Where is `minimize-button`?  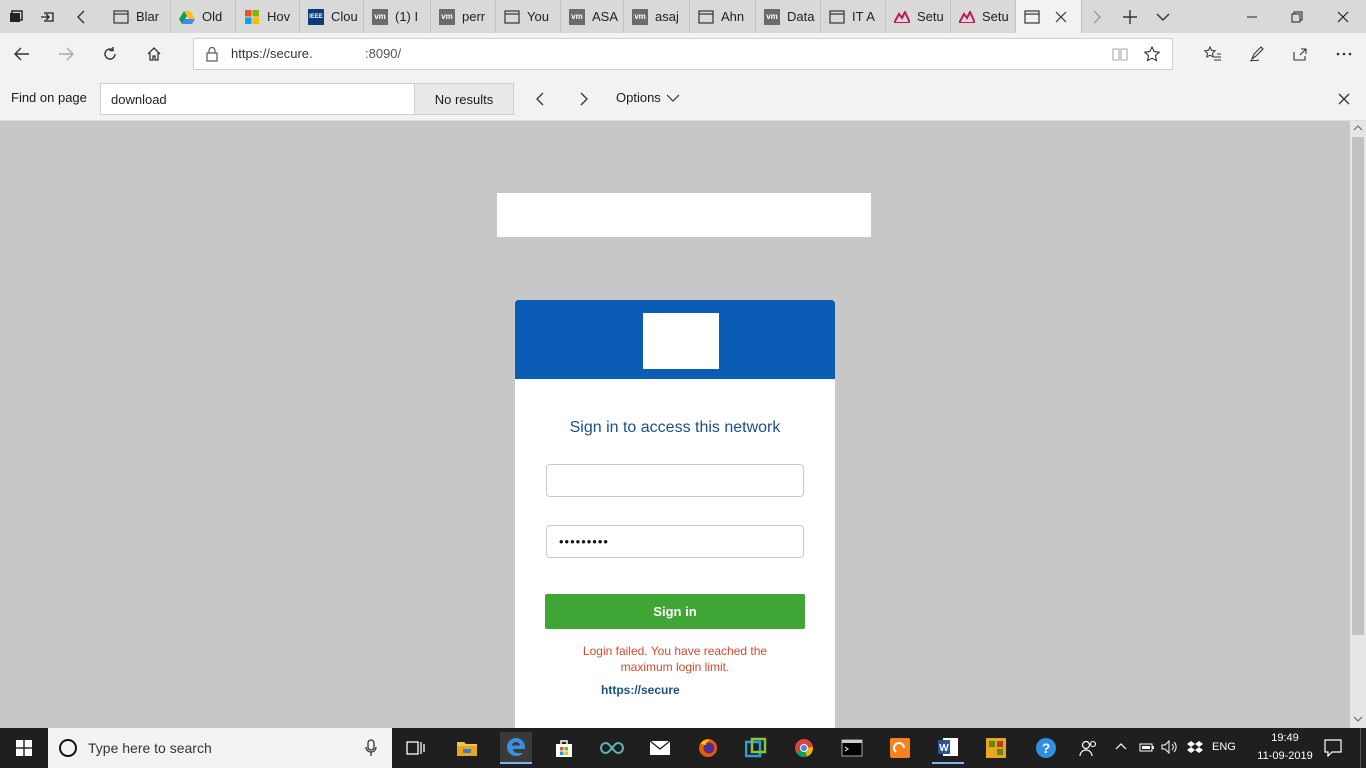
minimize-button is located at coordinates (1252, 16).